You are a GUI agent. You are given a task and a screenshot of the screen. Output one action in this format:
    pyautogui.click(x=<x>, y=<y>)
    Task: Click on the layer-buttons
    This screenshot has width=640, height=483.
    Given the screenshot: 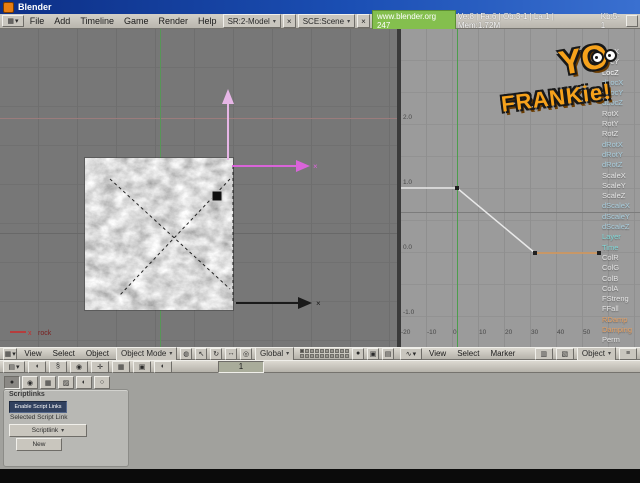 What is the action you would take?
    pyautogui.click(x=325, y=353)
    